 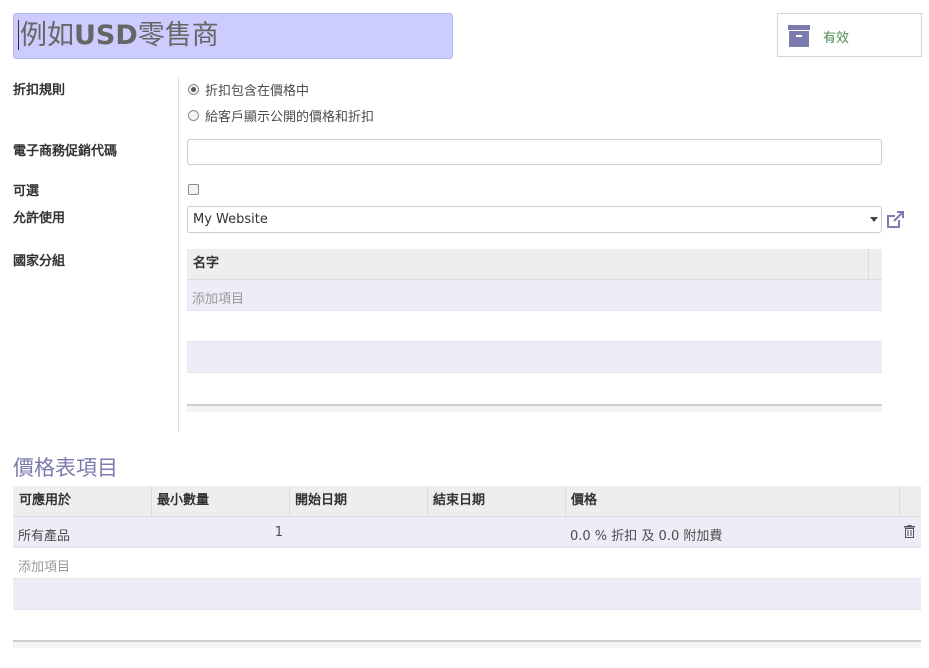 What do you see at coordinates (65, 468) in the screenshot?
I see `section-title: 價格表項目` at bounding box center [65, 468].